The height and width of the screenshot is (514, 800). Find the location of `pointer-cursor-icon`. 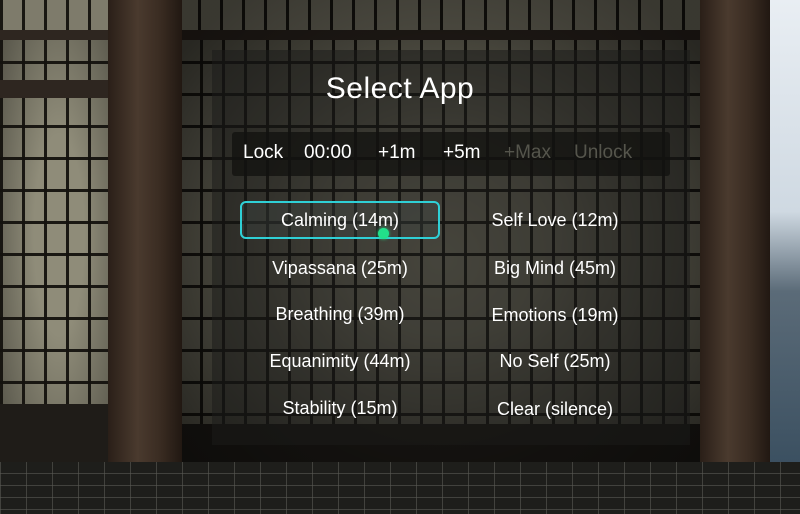

pointer-cursor-icon is located at coordinates (383, 233).